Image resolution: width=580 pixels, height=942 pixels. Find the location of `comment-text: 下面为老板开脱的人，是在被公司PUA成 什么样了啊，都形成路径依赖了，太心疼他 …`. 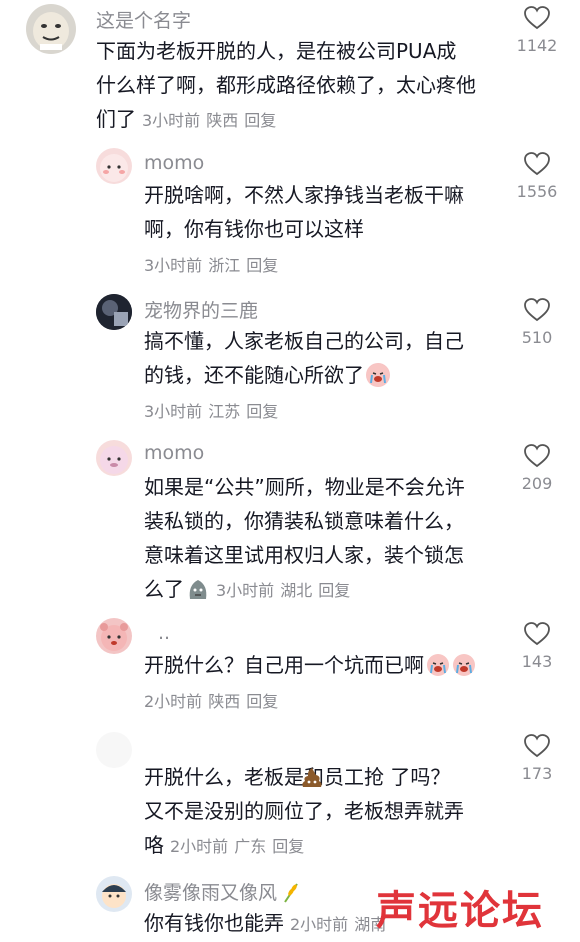

comment-text: 下面为老板开脱的人，是在被公司PUA成 什么样了啊，都形成路径依赖了，太心疼他 … is located at coordinates (306, 86).